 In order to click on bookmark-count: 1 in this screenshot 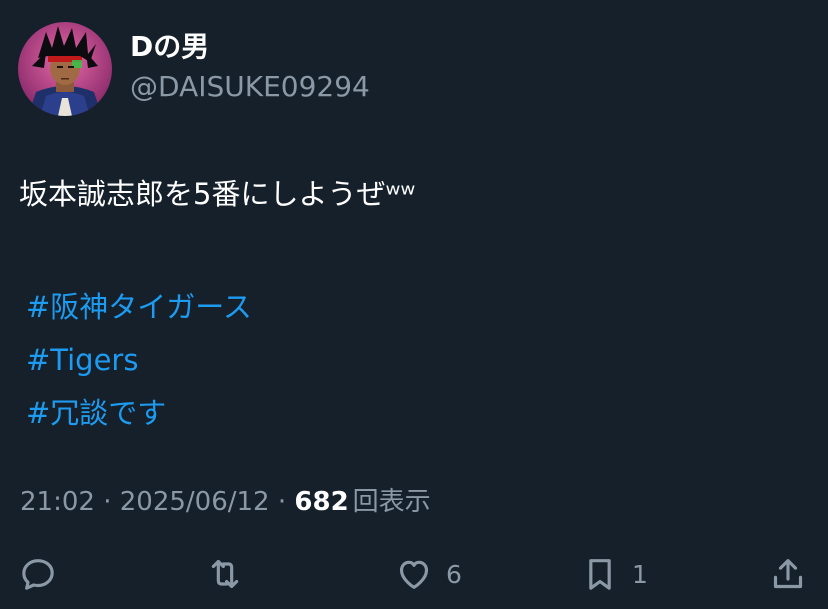, I will do `click(640, 574)`.